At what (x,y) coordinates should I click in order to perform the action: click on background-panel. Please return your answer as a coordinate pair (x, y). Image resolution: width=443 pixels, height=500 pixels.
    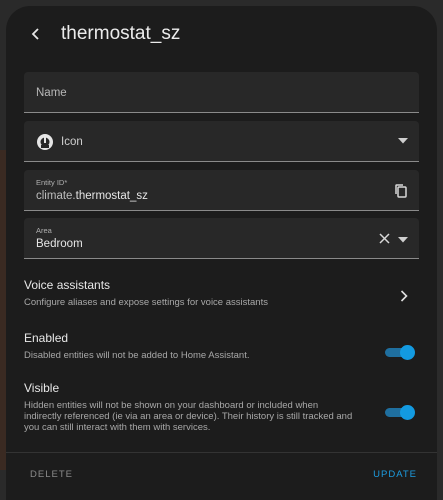
    Looking at the image, I should click on (440, 290).